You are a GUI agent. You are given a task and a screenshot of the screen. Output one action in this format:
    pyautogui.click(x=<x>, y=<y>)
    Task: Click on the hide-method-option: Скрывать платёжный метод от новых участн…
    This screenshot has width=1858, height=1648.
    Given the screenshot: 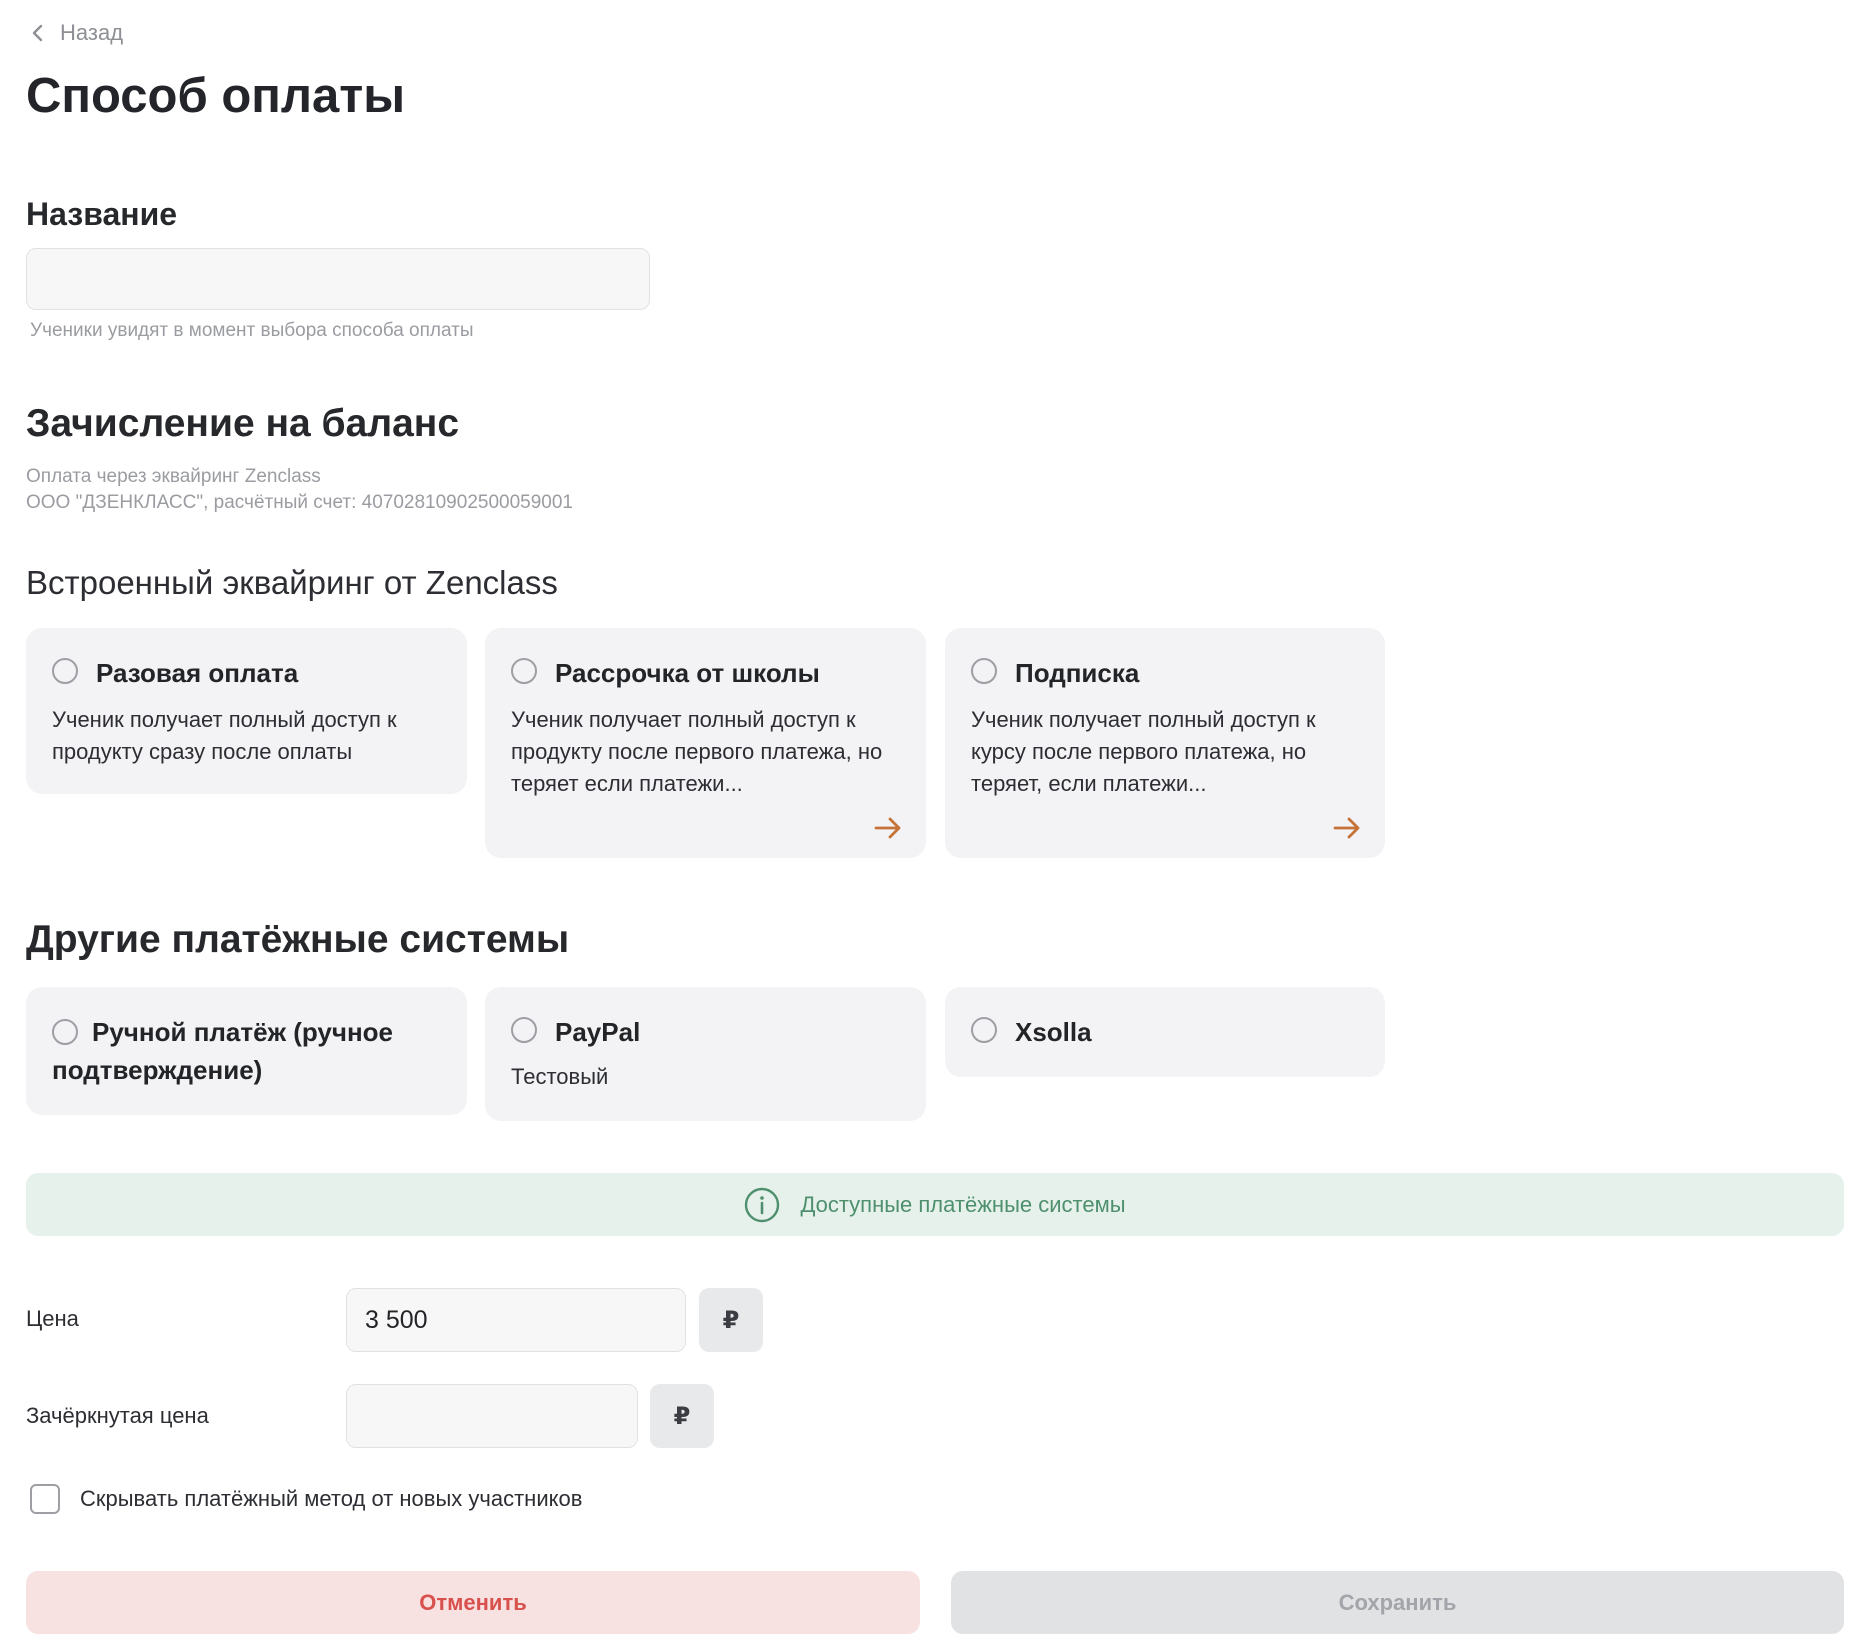 What is the action you would take?
    pyautogui.click(x=306, y=1499)
    